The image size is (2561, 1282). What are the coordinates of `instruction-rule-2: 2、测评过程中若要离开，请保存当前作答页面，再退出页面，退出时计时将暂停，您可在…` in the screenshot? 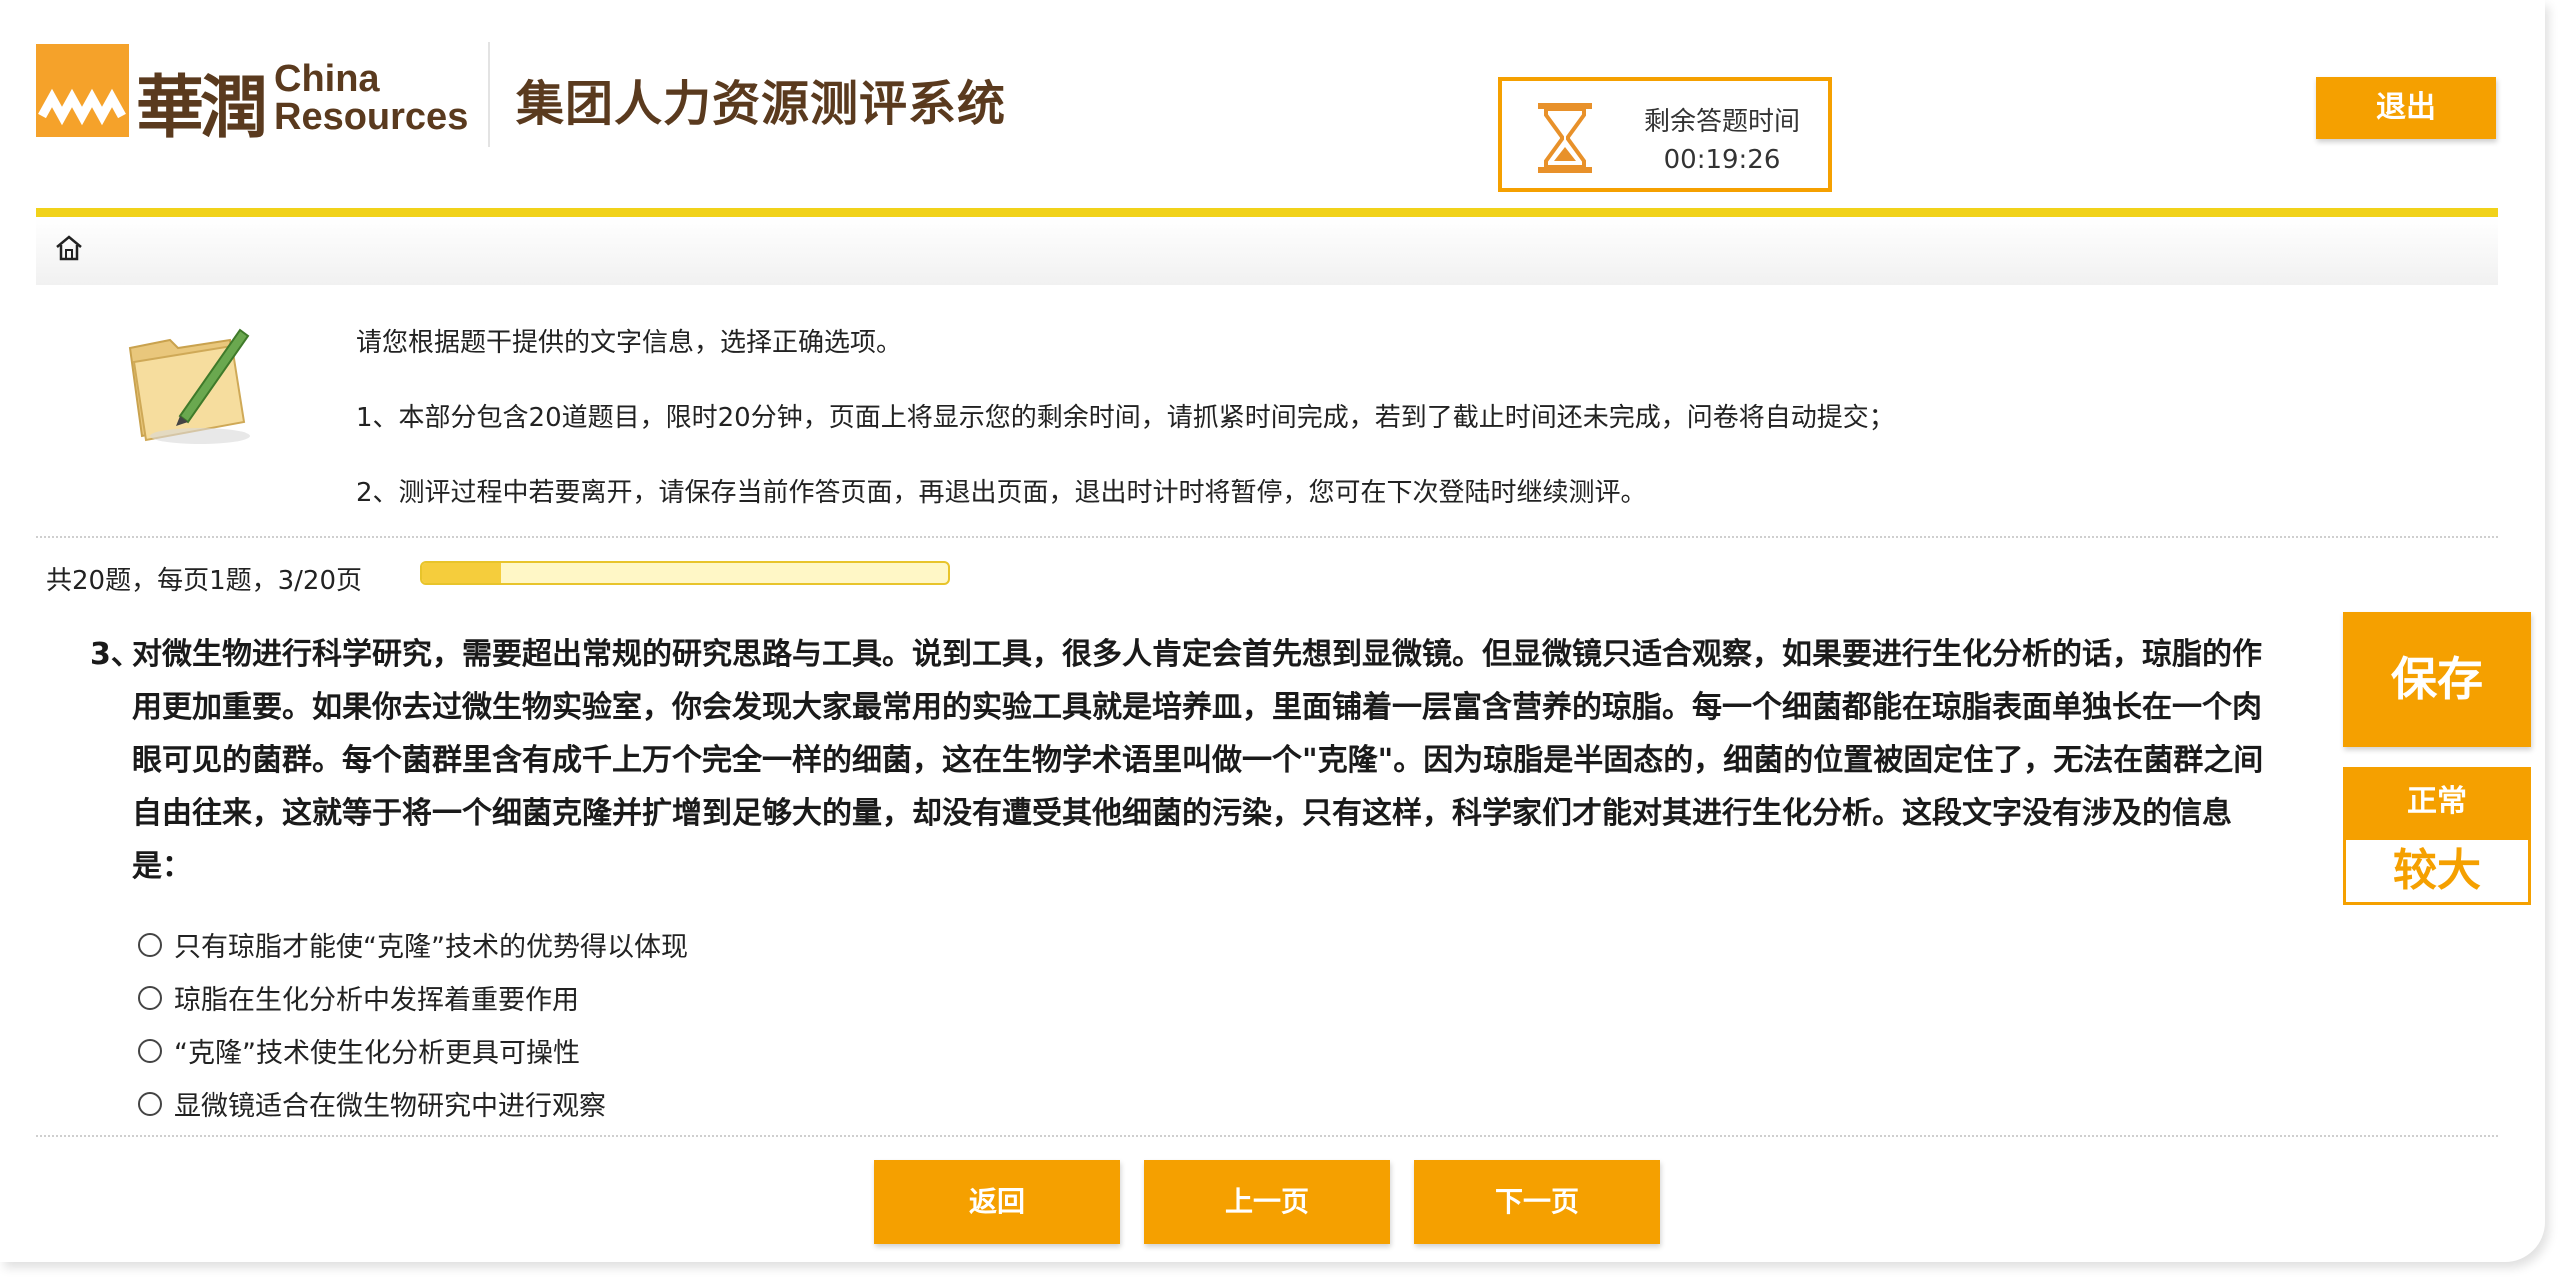 It's located at (1001, 493).